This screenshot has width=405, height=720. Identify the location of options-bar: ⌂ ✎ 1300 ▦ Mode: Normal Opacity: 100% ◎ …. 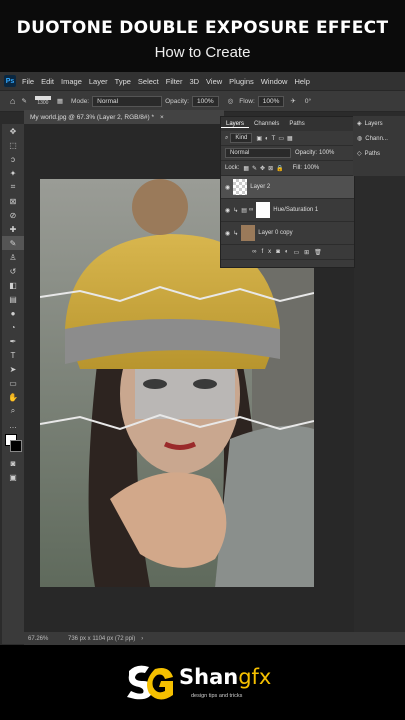
(202, 101).